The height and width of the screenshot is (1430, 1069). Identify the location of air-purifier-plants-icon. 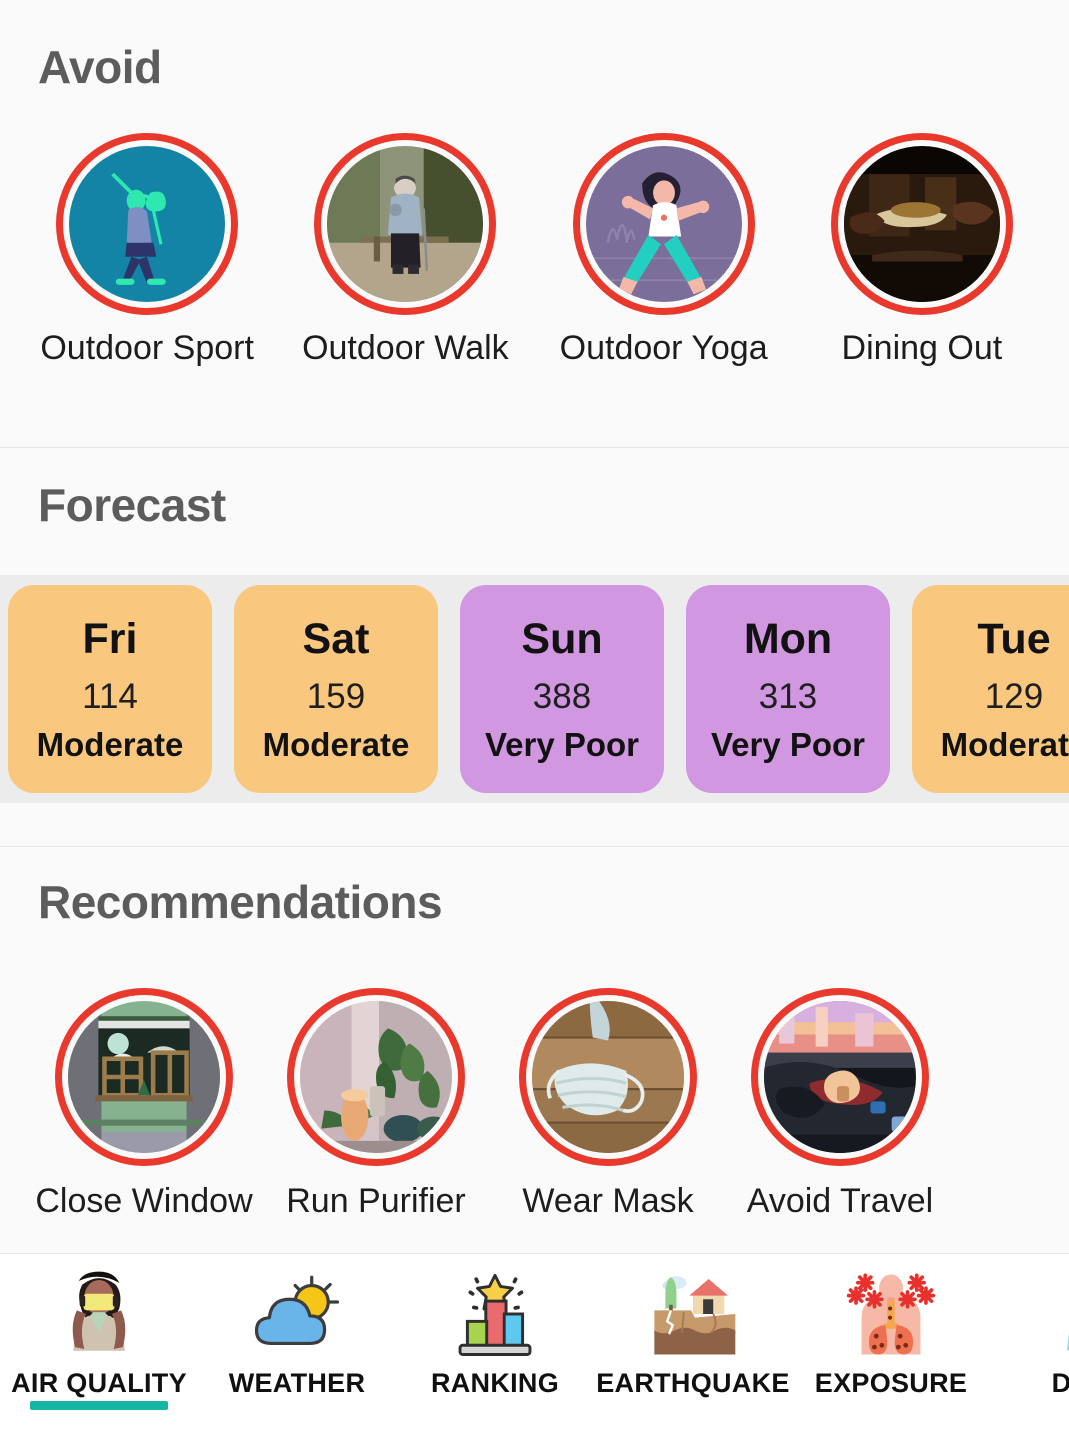
(376, 1077).